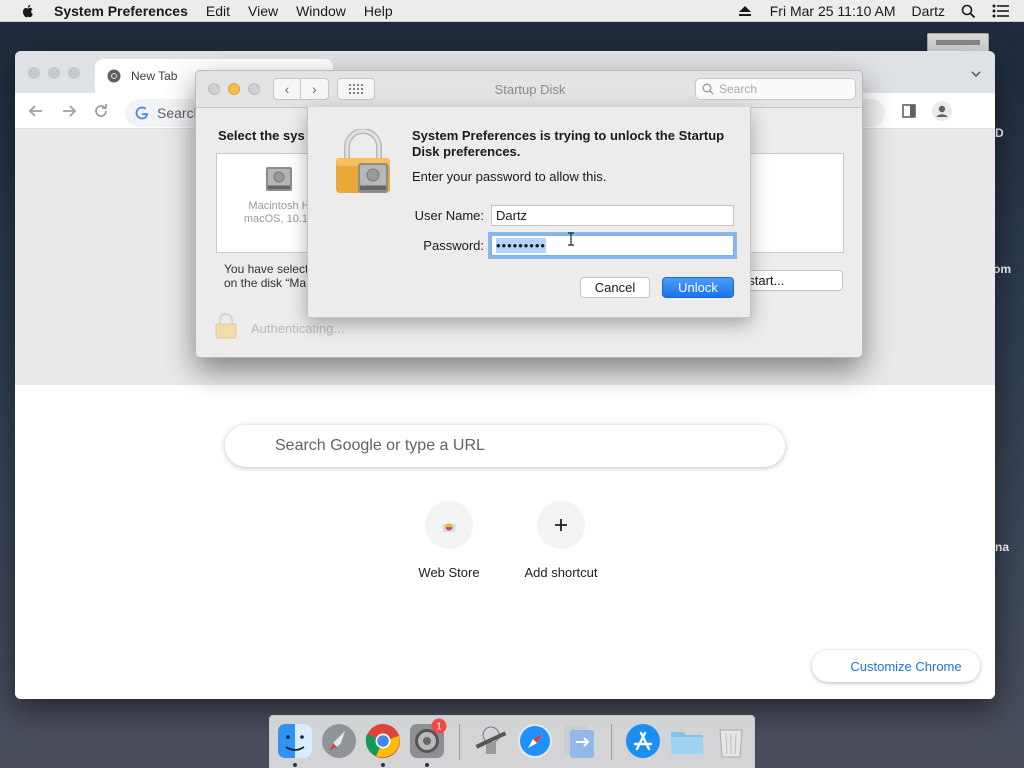 The image size is (1024, 768). I want to click on forward-arrow-icon, so click(69, 111).